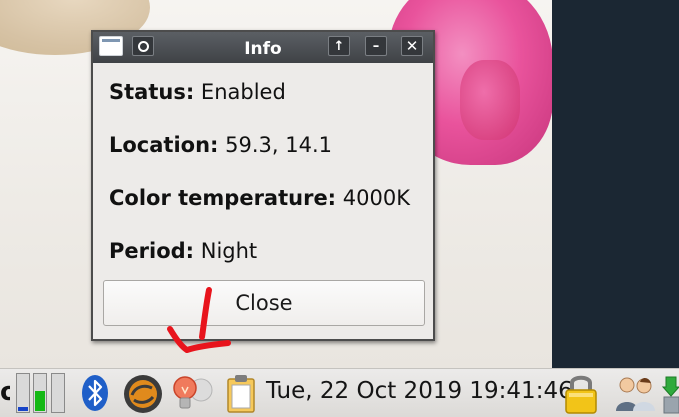  I want to click on status-label: Status:, so click(152, 92).